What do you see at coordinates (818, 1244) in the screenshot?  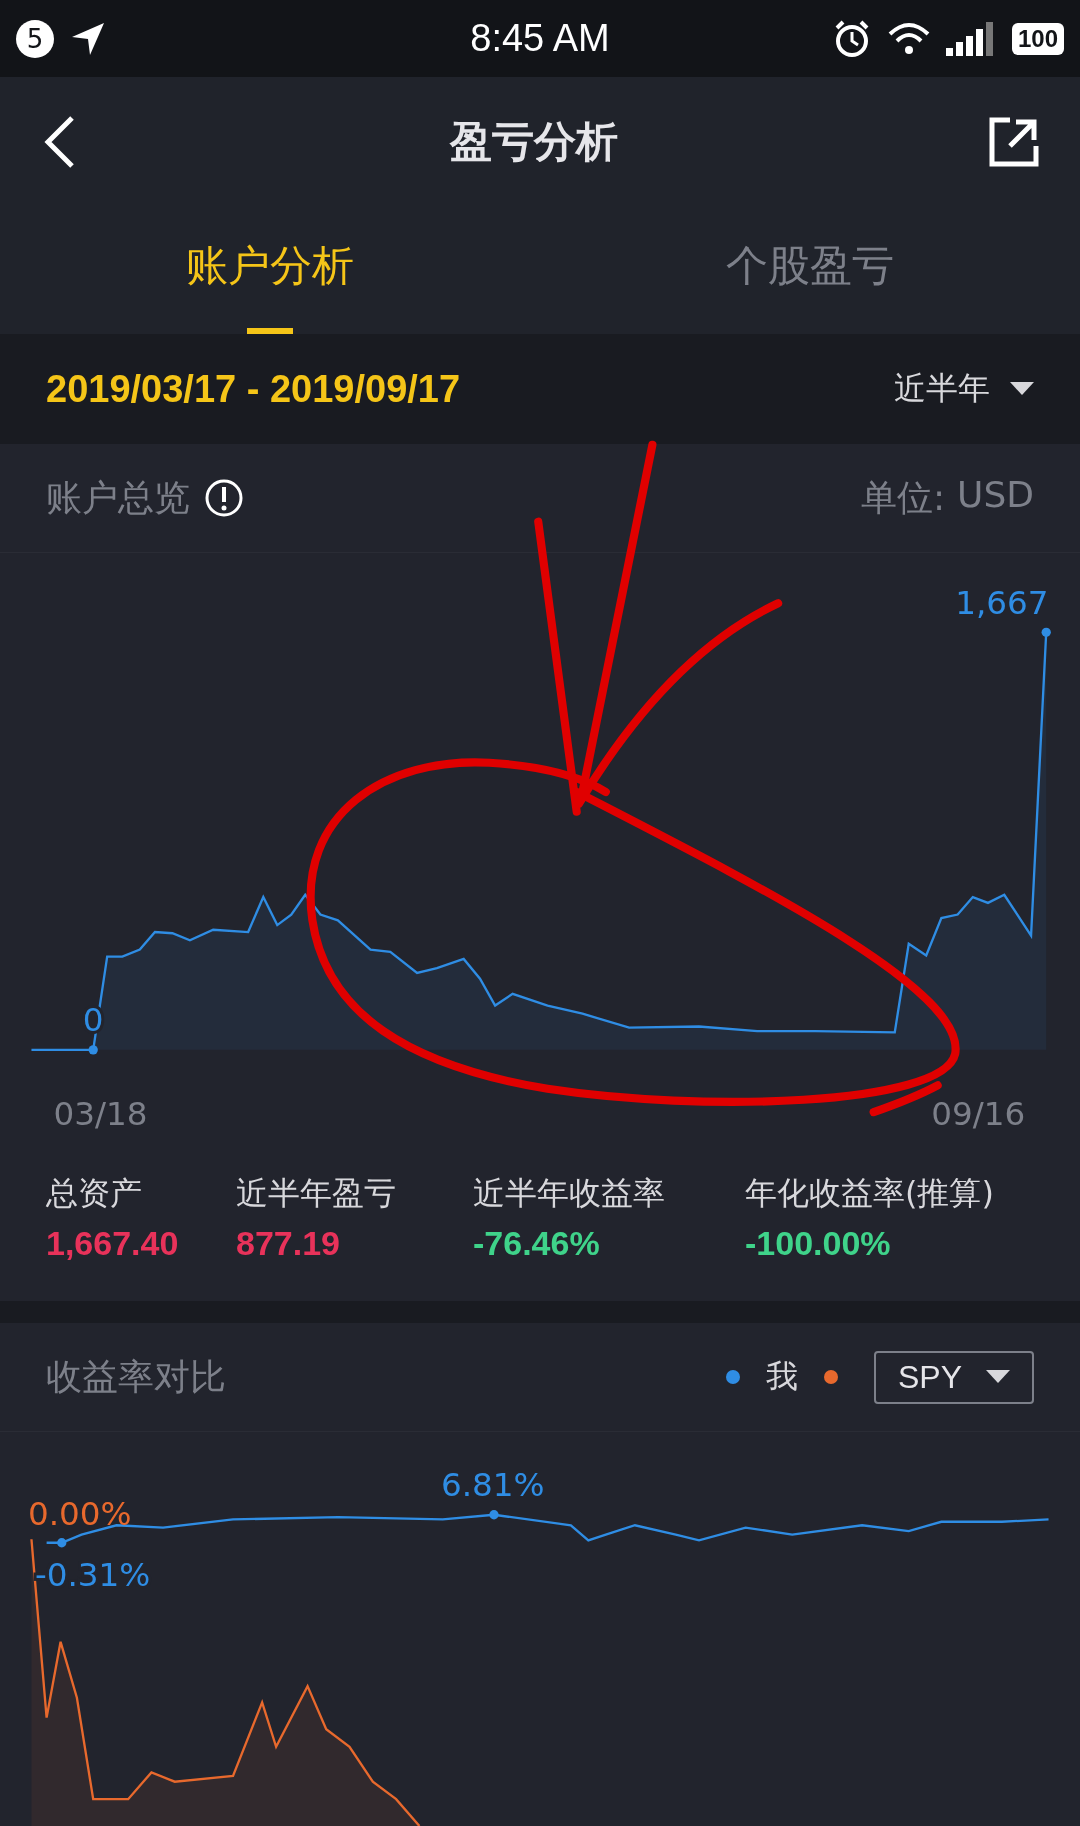 I see `stat-value: -100.00%` at bounding box center [818, 1244].